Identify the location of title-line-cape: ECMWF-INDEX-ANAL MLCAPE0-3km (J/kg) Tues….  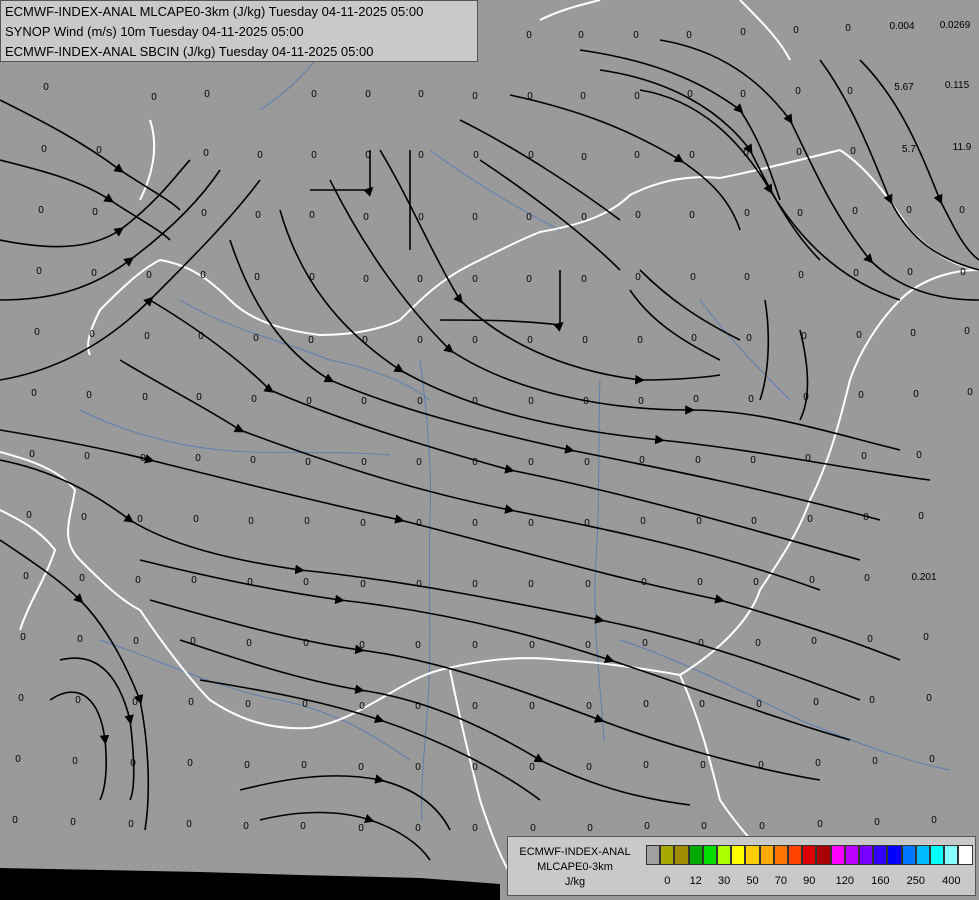
(214, 11).